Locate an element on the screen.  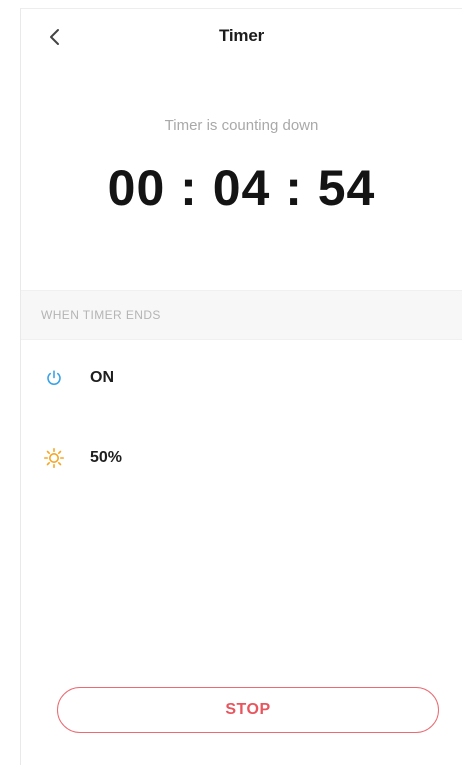
action-label-power: ON is located at coordinates (102, 377).